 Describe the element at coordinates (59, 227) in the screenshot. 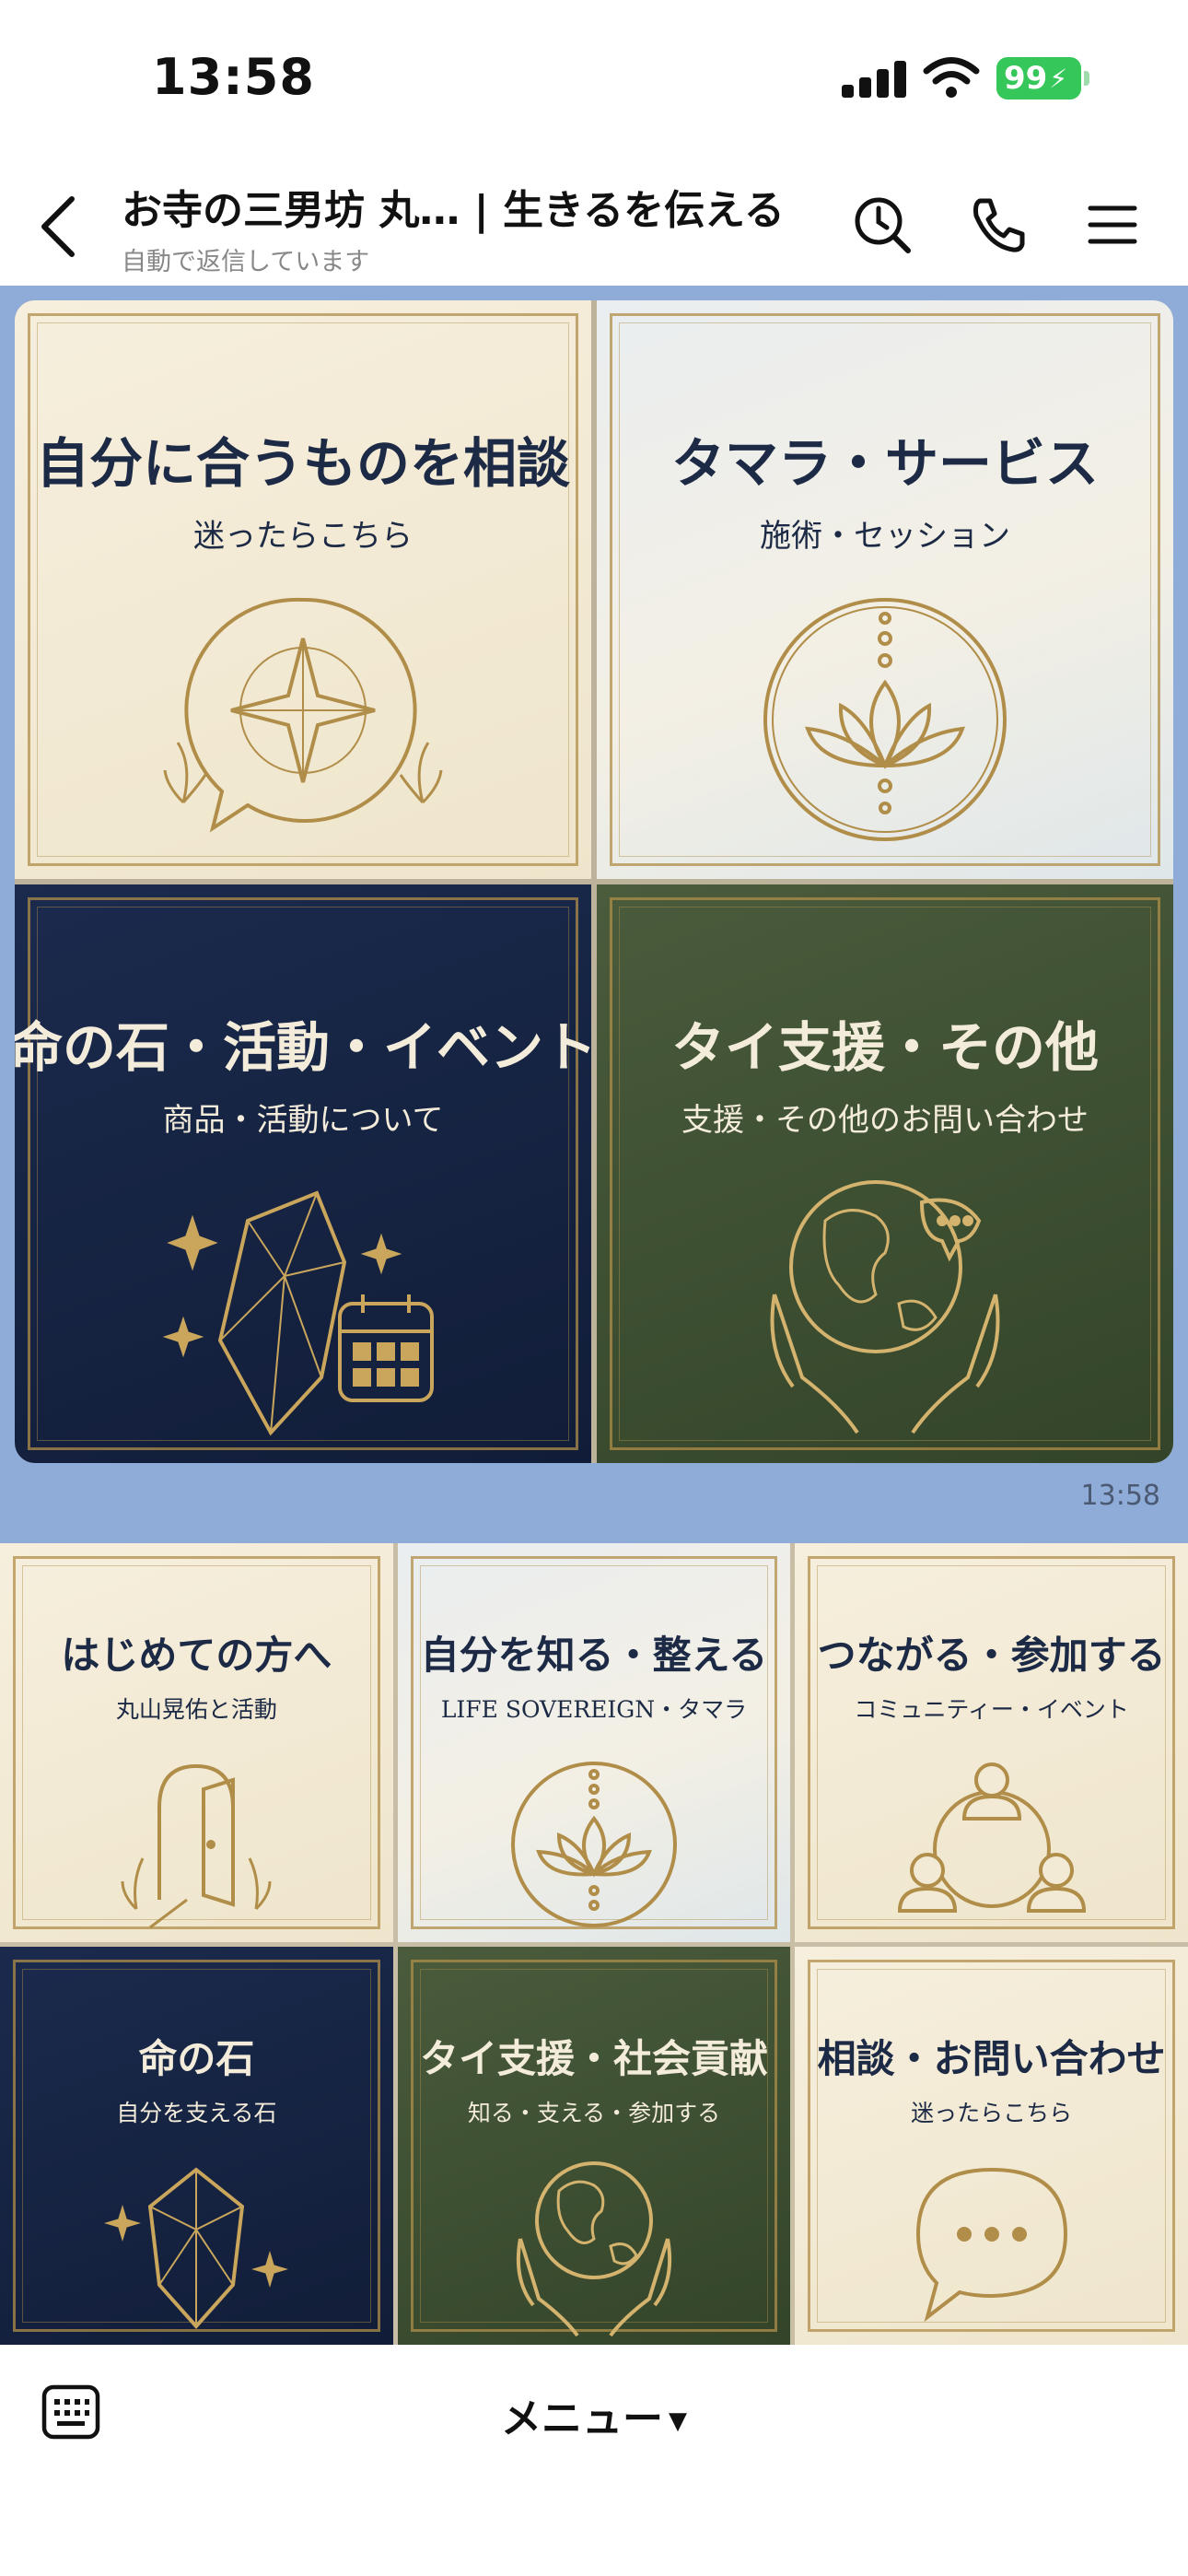

I see `back-button` at that location.